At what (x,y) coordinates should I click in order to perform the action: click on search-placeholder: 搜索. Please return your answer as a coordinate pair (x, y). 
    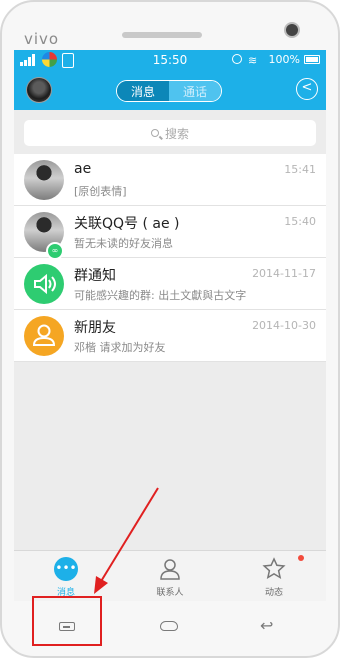
    Looking at the image, I should click on (176, 133).